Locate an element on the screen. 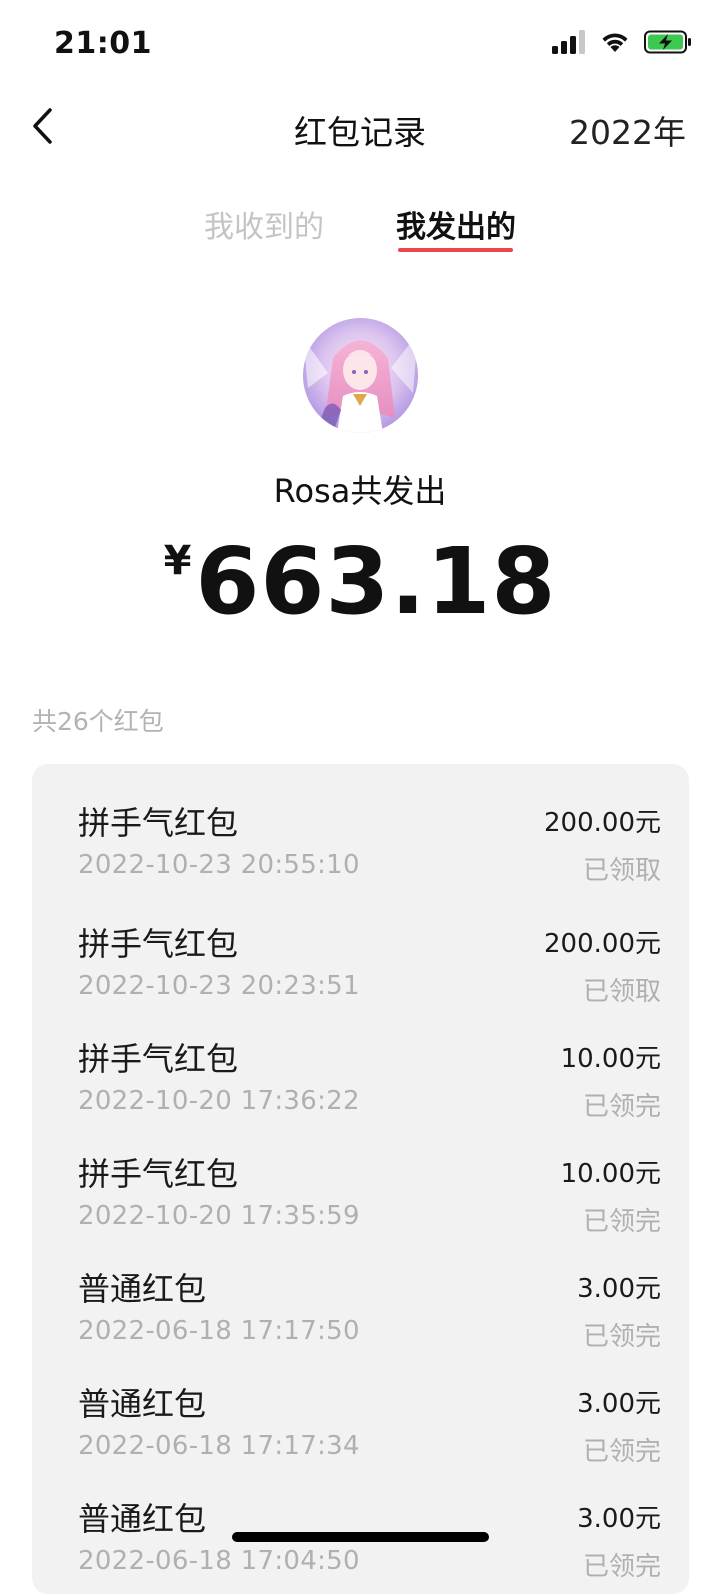 The image size is (720, 1594). record-time: 2022-10-20 17:36:22 is located at coordinates (219, 1101).